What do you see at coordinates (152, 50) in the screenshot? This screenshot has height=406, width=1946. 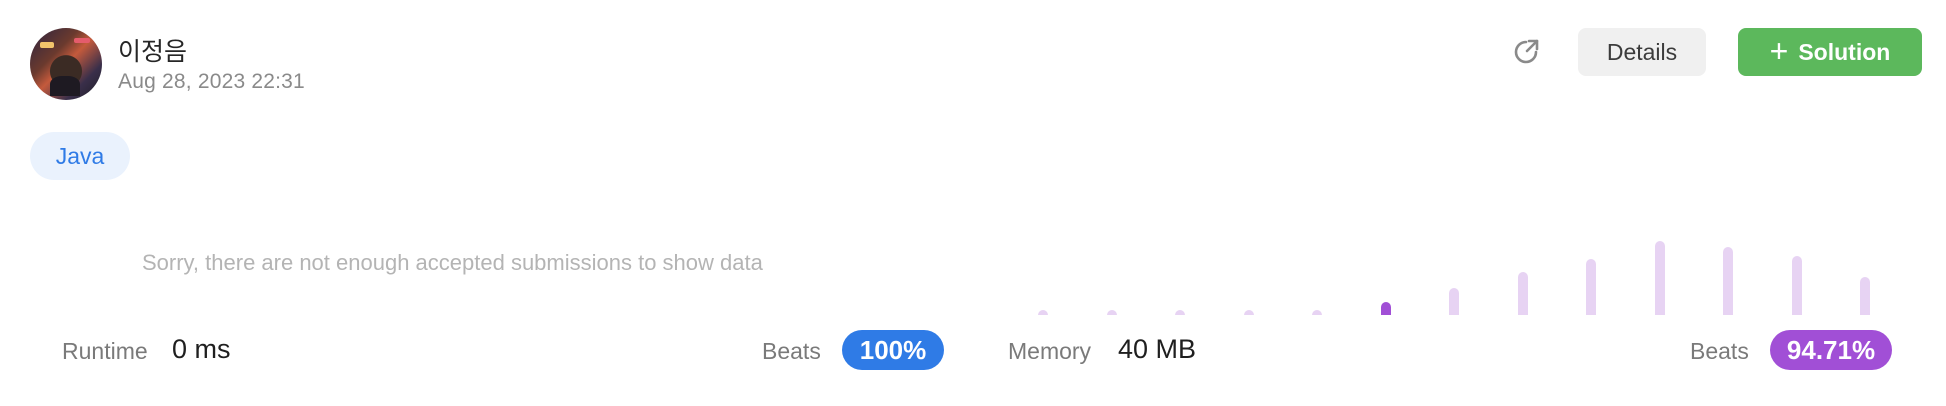 I see `username: 이정음` at bounding box center [152, 50].